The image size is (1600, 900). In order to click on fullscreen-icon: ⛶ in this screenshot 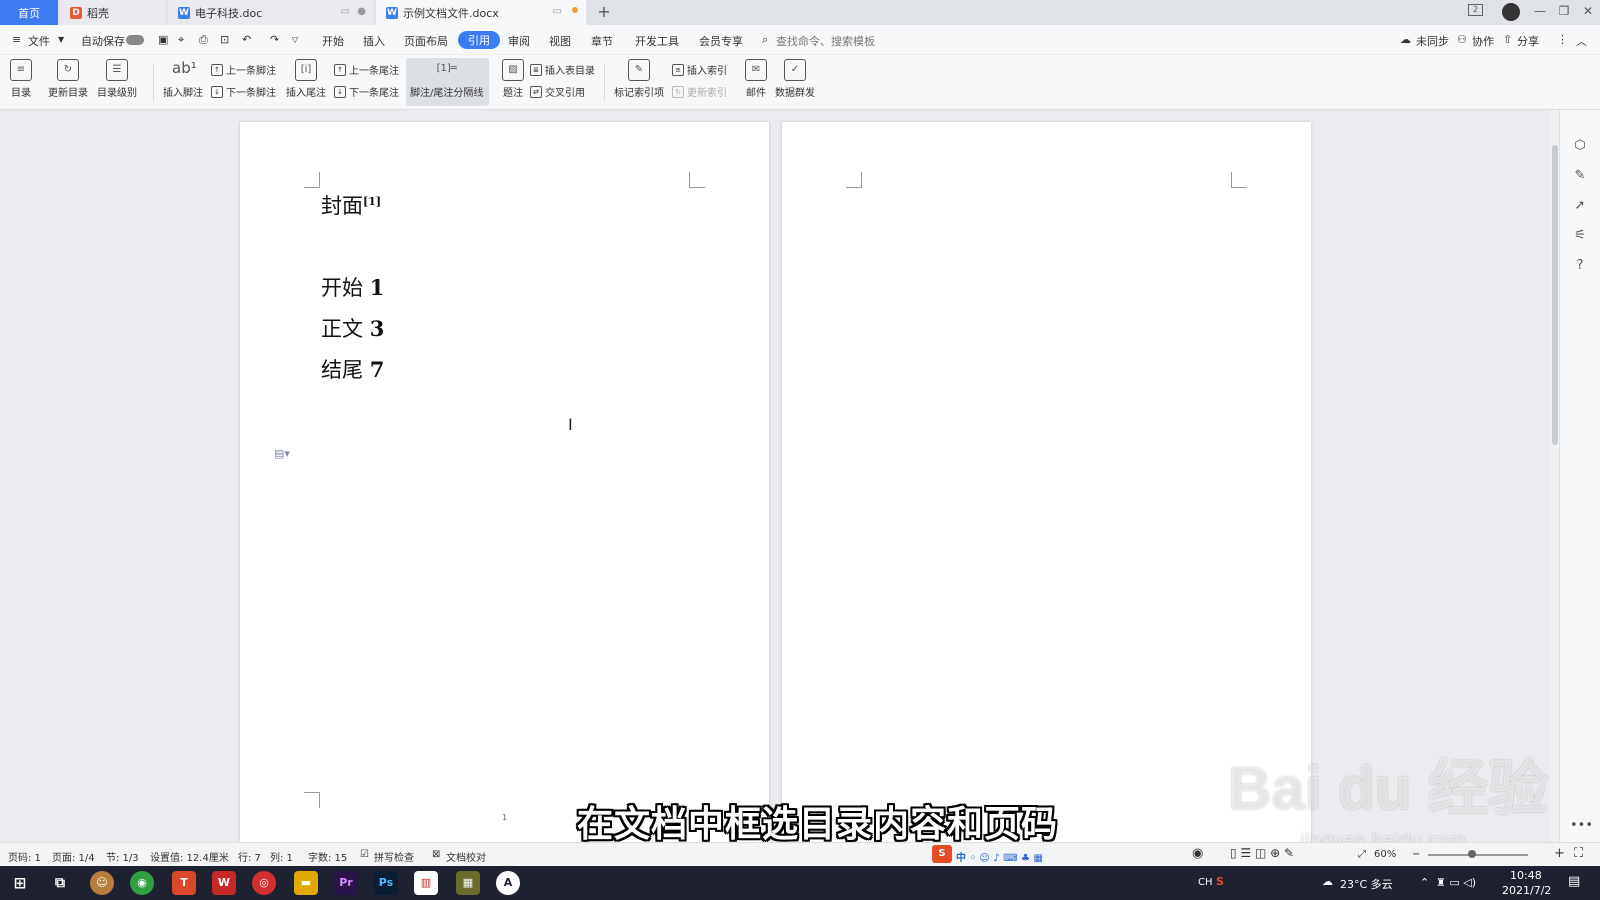, I will do `click(1578, 853)`.